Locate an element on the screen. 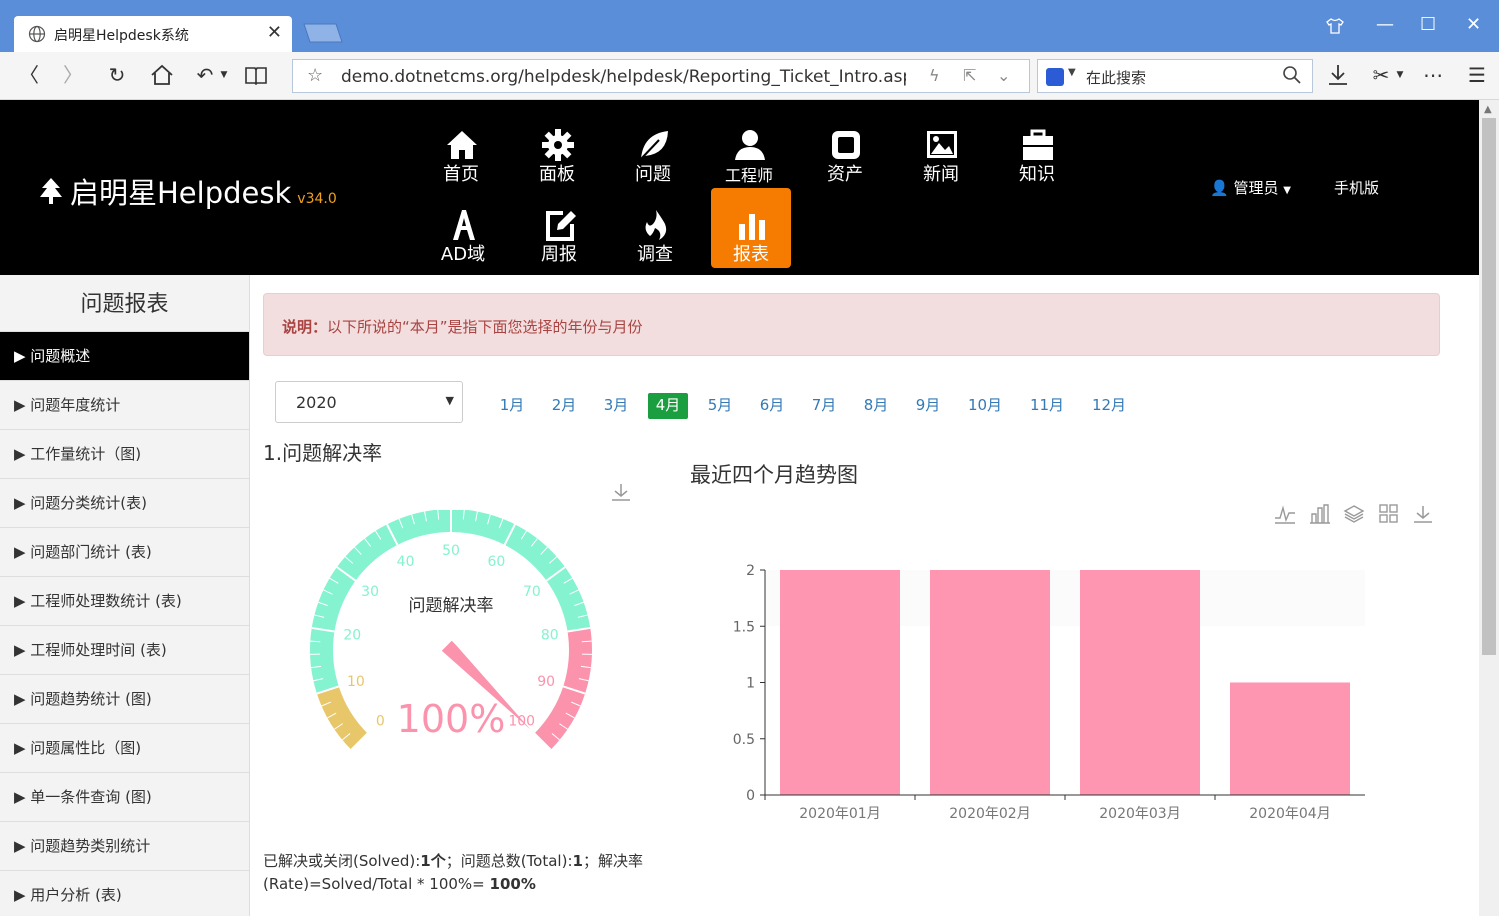 The height and width of the screenshot is (919, 1499). month-link: 2月 is located at coordinates (564, 406).